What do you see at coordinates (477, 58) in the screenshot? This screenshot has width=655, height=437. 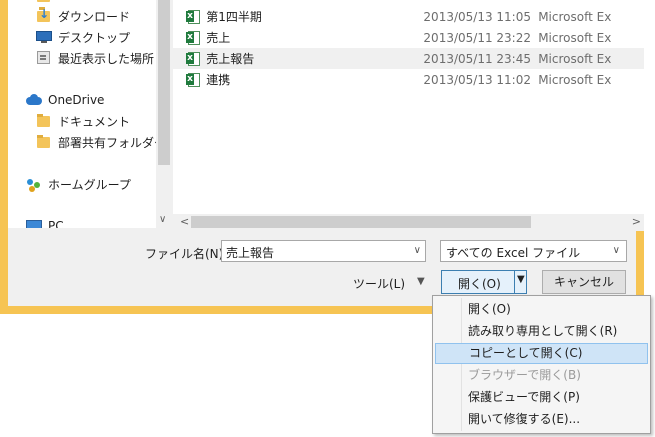 I see `file-date: 2013/05/11 23:45` at bounding box center [477, 58].